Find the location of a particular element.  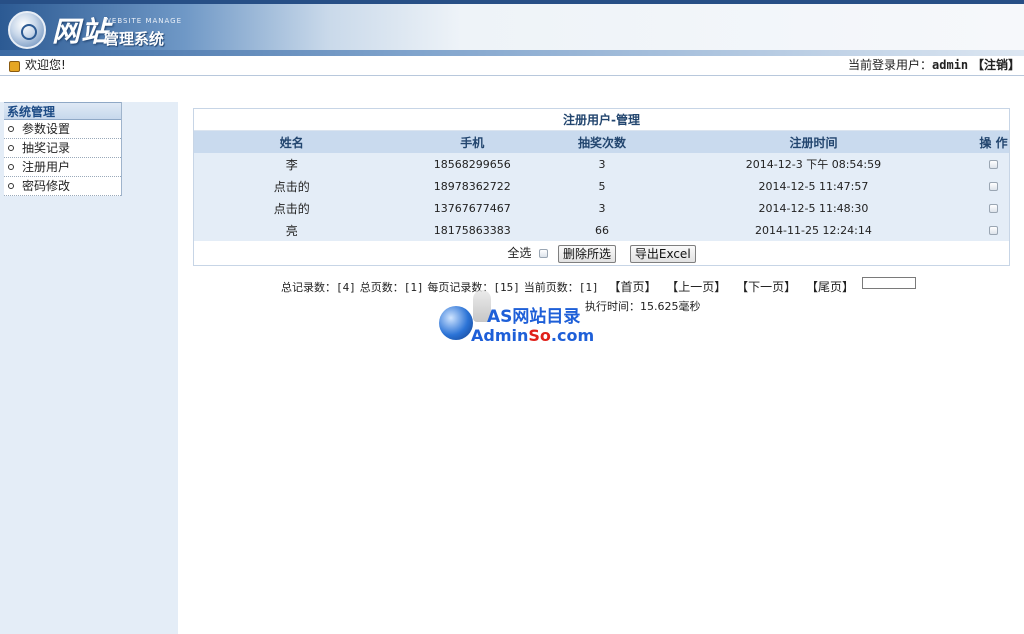

cell-name: 李 is located at coordinates (292, 164).